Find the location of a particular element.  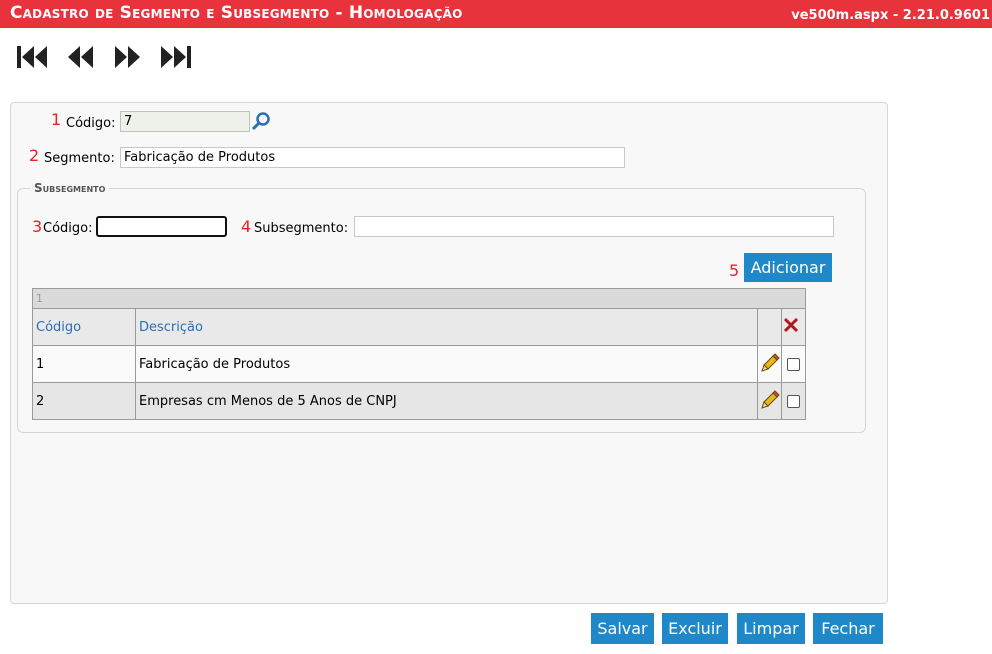

last-record-icon is located at coordinates (176, 57).